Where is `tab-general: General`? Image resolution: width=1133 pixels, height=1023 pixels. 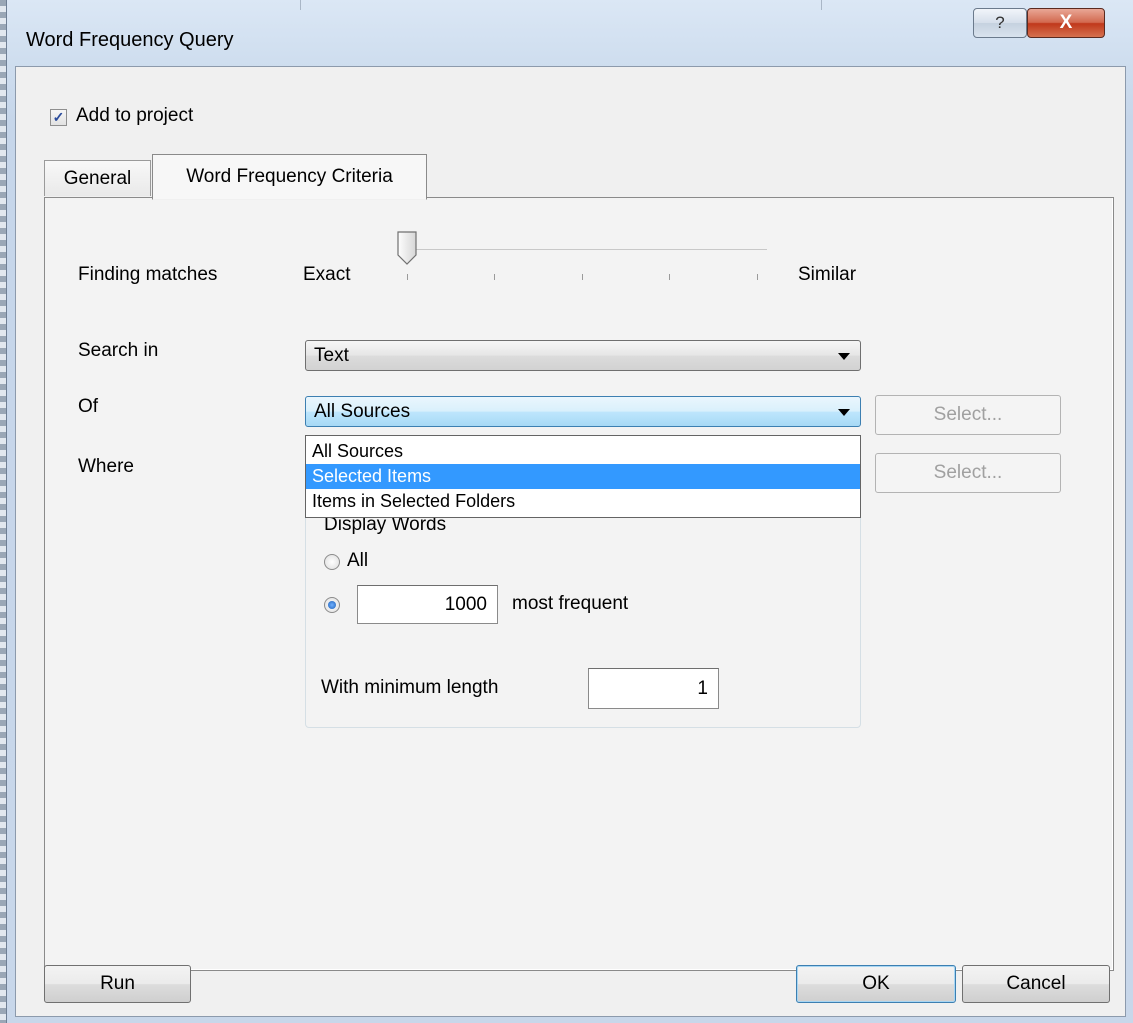
tab-general: General is located at coordinates (97, 178).